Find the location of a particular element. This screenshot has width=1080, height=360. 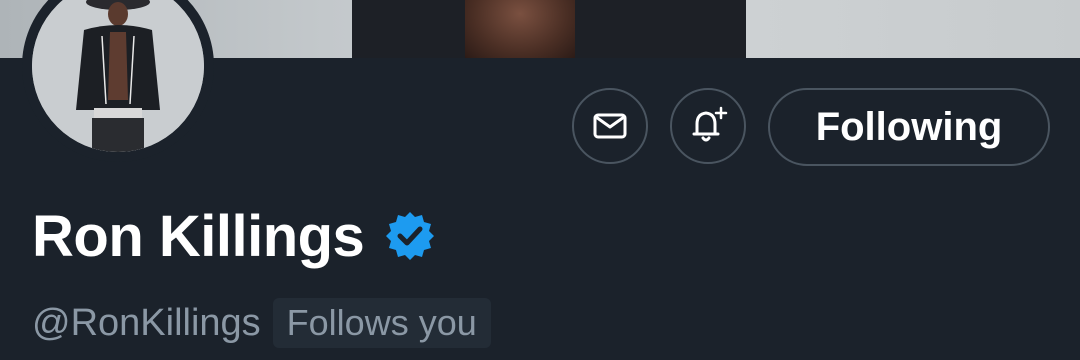

following-button: Following is located at coordinates (909, 127).